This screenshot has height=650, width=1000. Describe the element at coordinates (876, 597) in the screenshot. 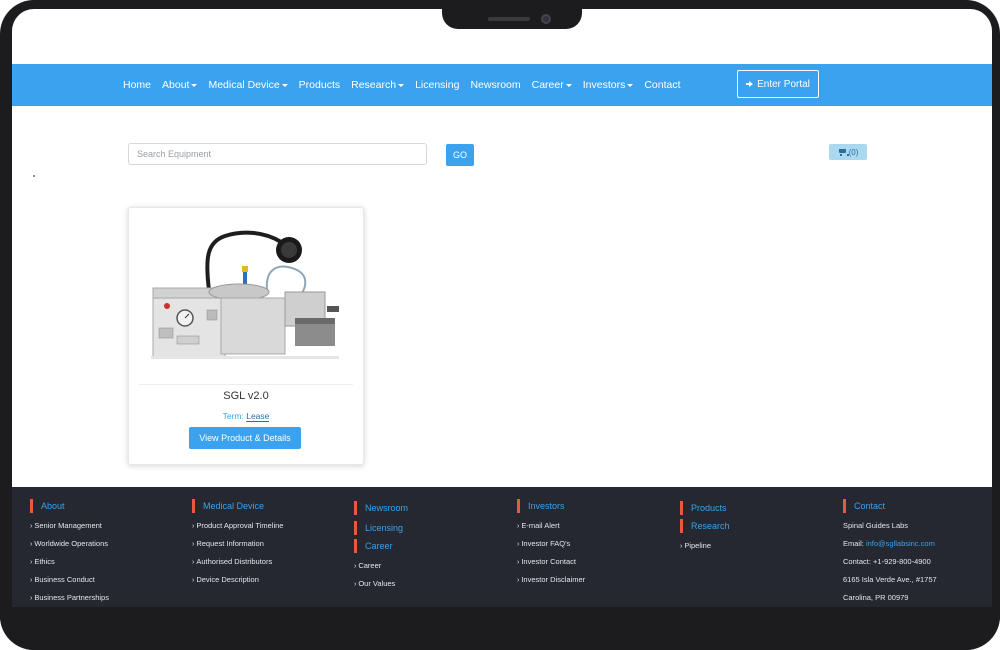

I see `contact-address-line2: Carolina, PR 00979` at that location.